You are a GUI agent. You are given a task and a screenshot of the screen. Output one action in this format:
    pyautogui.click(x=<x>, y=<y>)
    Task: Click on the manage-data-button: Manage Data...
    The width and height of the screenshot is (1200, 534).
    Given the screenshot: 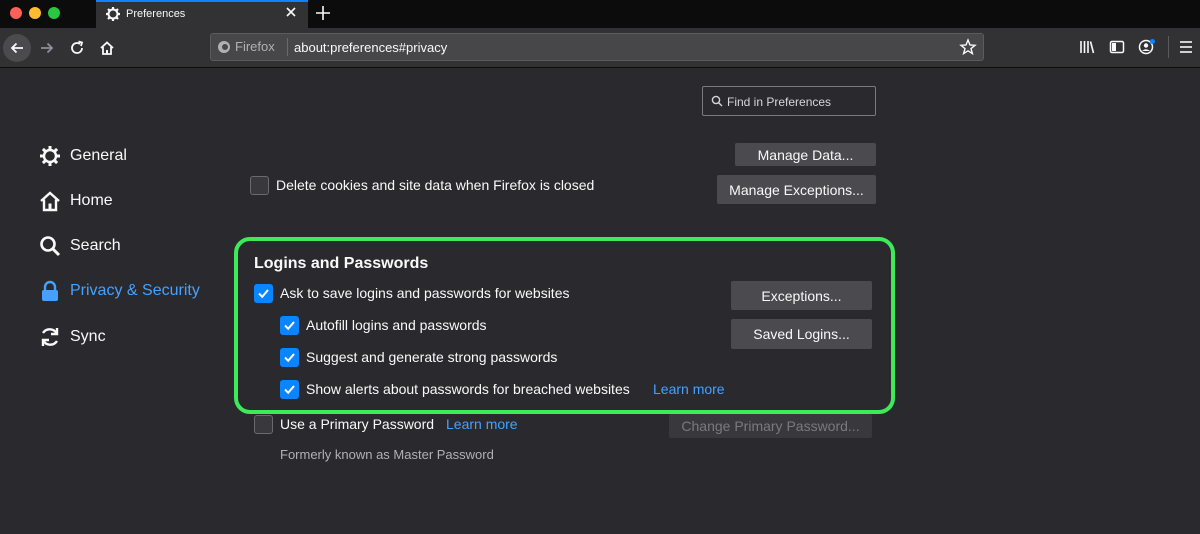 What is the action you would take?
    pyautogui.click(x=805, y=154)
    